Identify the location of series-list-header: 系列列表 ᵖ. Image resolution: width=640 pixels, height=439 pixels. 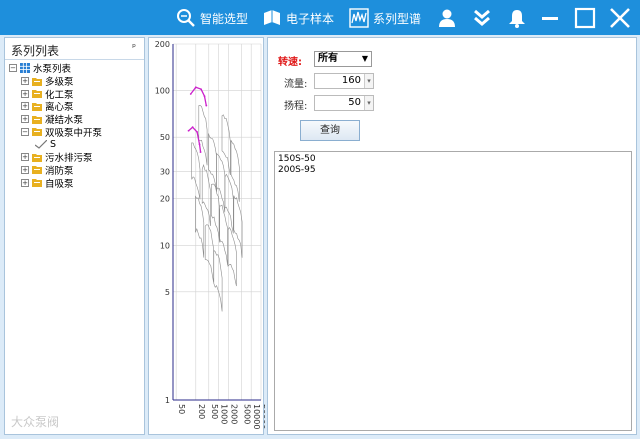
(74, 49).